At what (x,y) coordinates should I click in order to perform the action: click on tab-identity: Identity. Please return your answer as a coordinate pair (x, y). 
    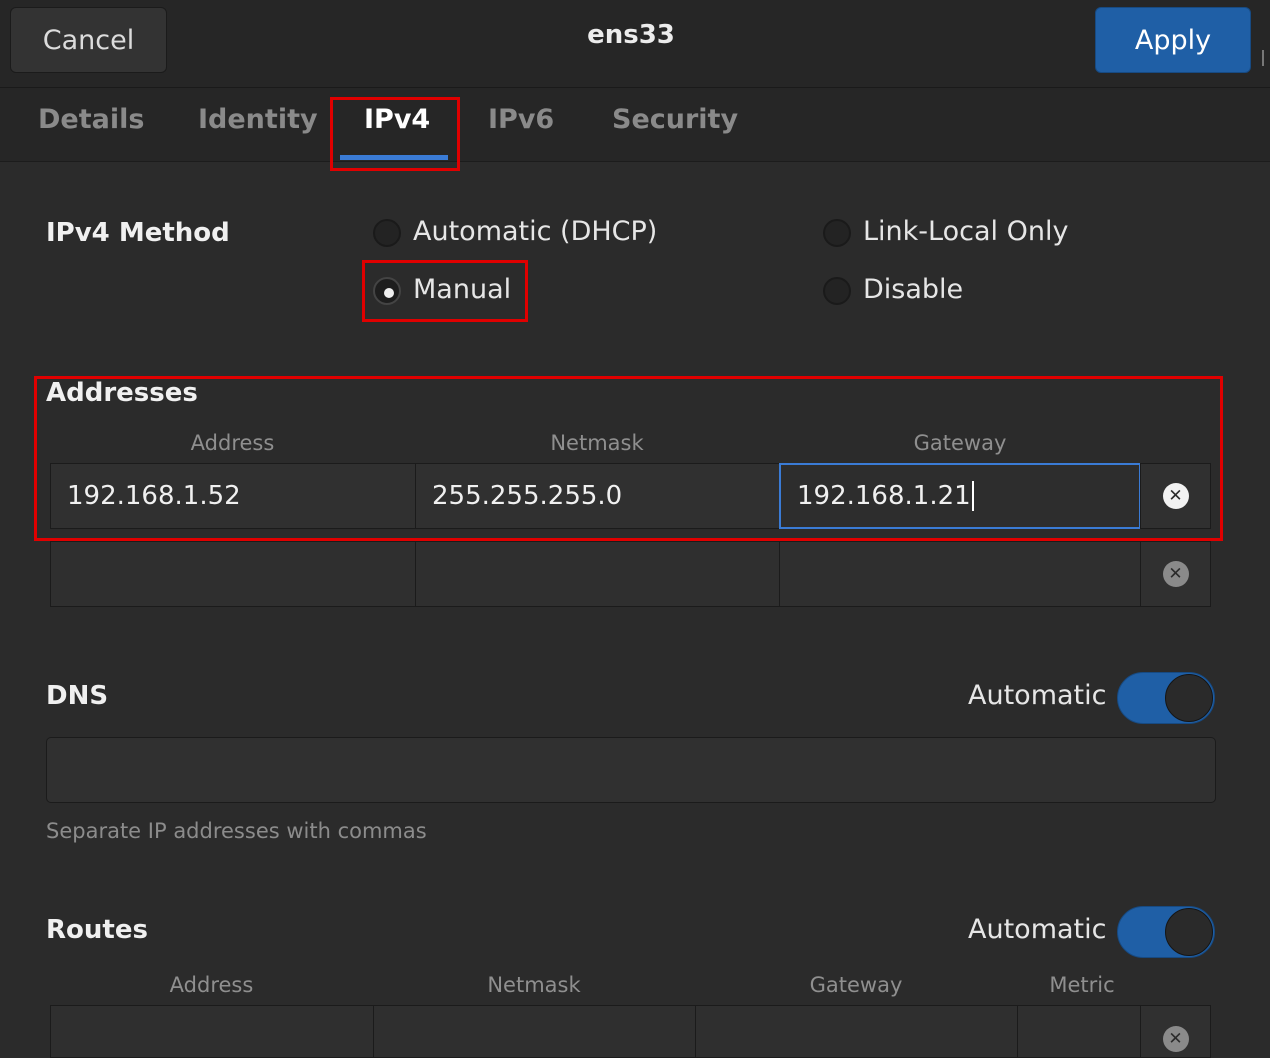
    Looking at the image, I should click on (258, 119).